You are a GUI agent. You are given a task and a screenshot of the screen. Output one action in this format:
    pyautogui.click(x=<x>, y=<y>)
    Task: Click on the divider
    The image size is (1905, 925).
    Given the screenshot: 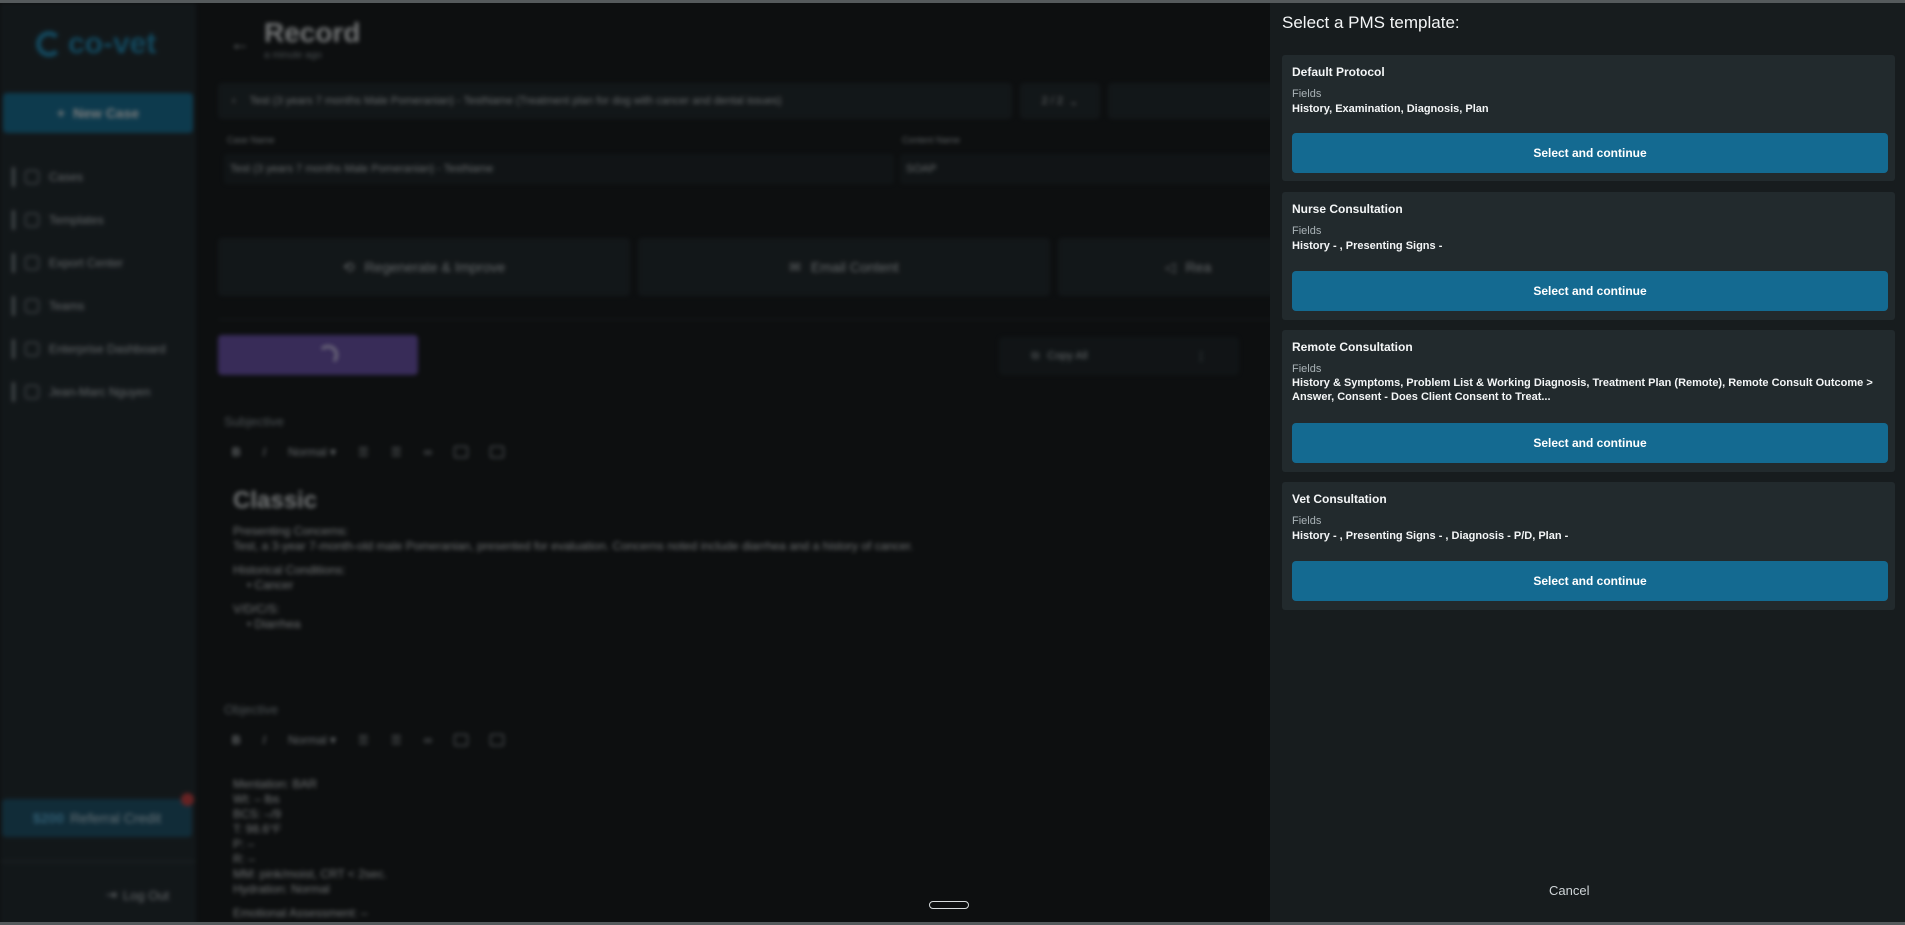 What is the action you would take?
    pyautogui.click(x=768, y=319)
    